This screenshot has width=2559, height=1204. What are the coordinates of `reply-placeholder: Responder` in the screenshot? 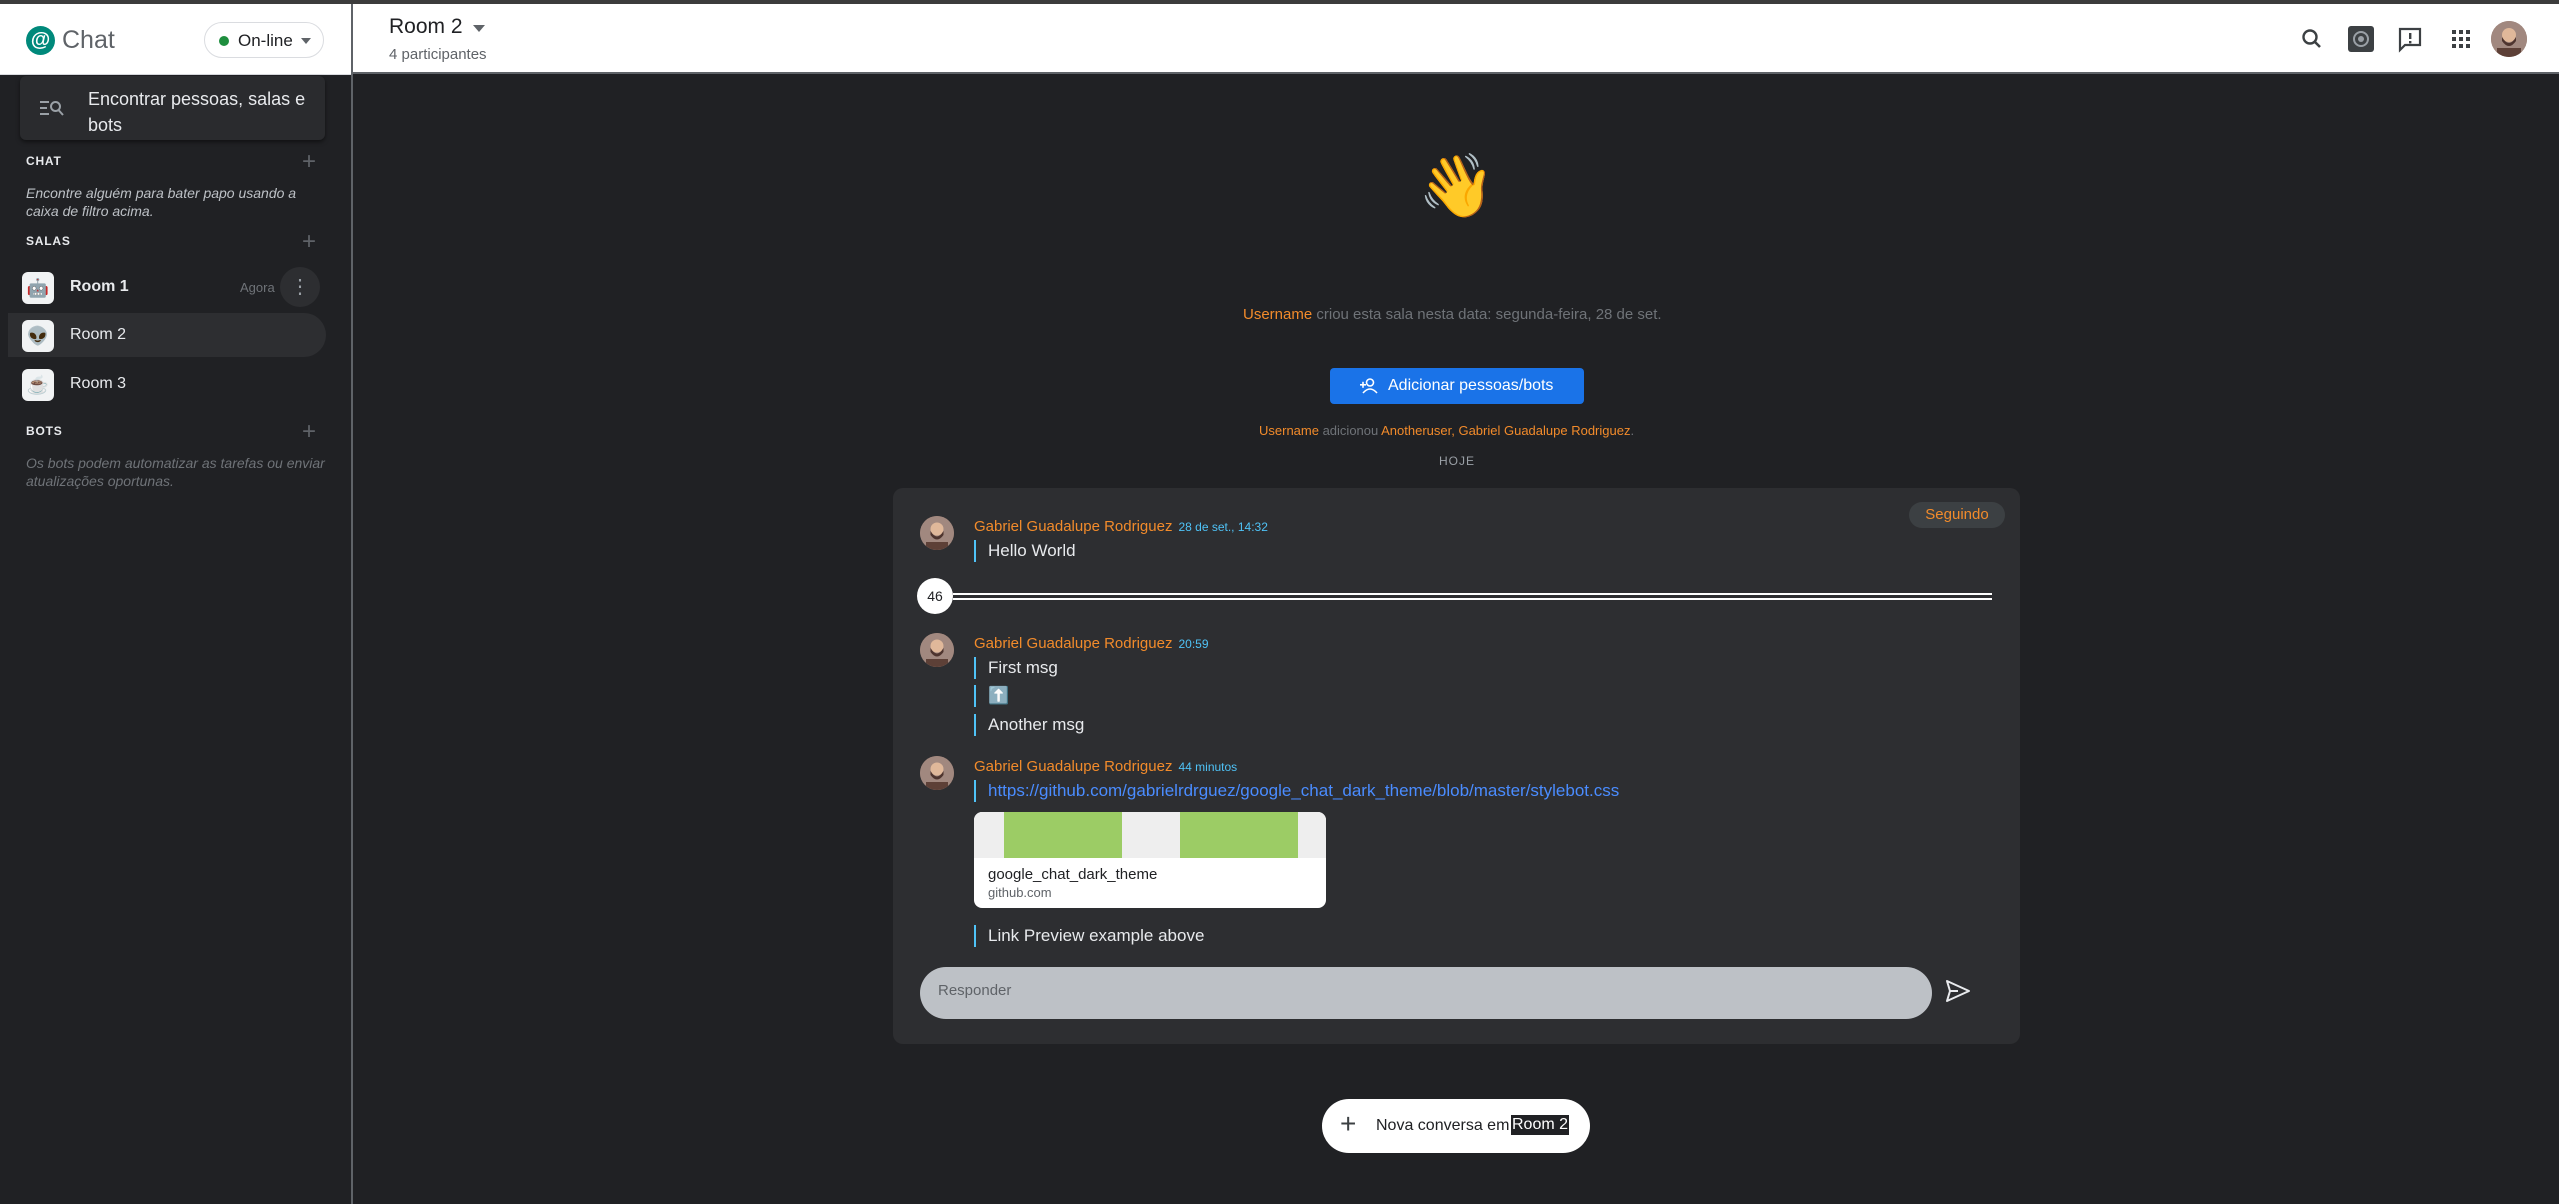 It's located at (975, 990).